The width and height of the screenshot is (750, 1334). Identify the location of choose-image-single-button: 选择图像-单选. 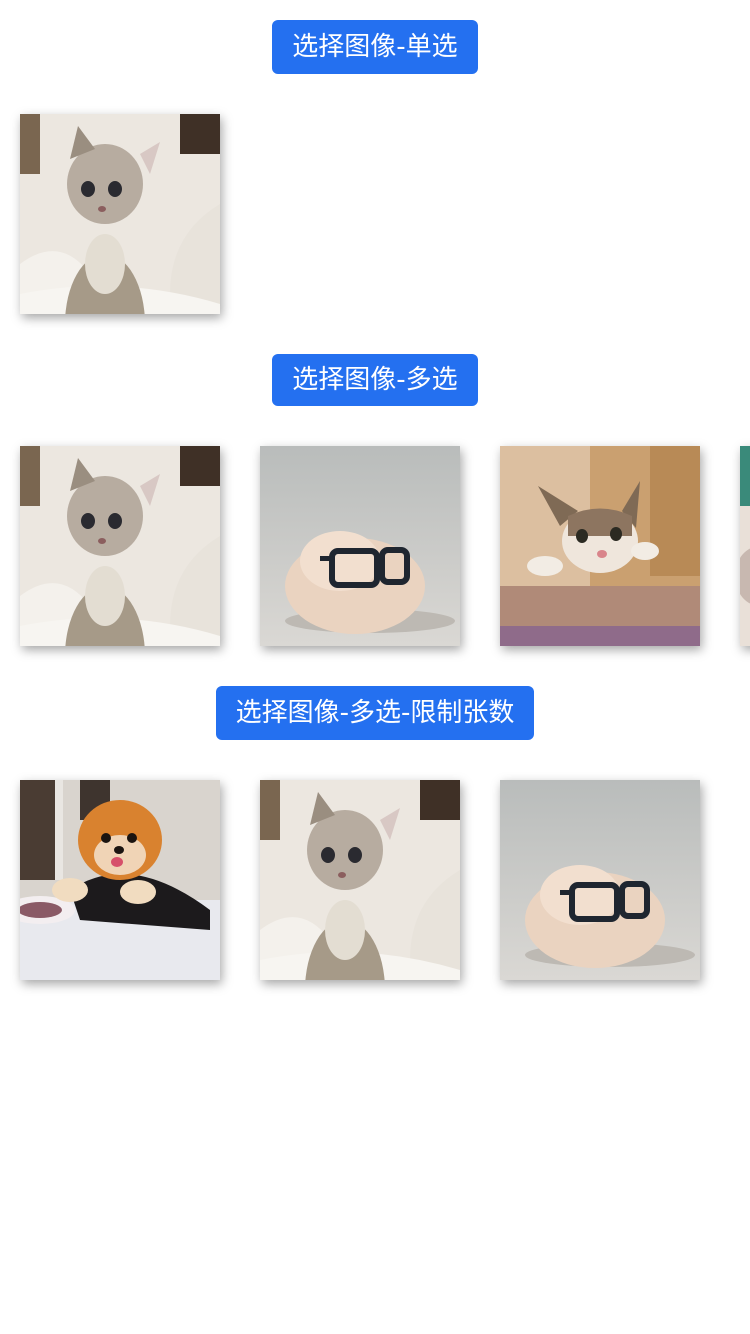
(375, 47).